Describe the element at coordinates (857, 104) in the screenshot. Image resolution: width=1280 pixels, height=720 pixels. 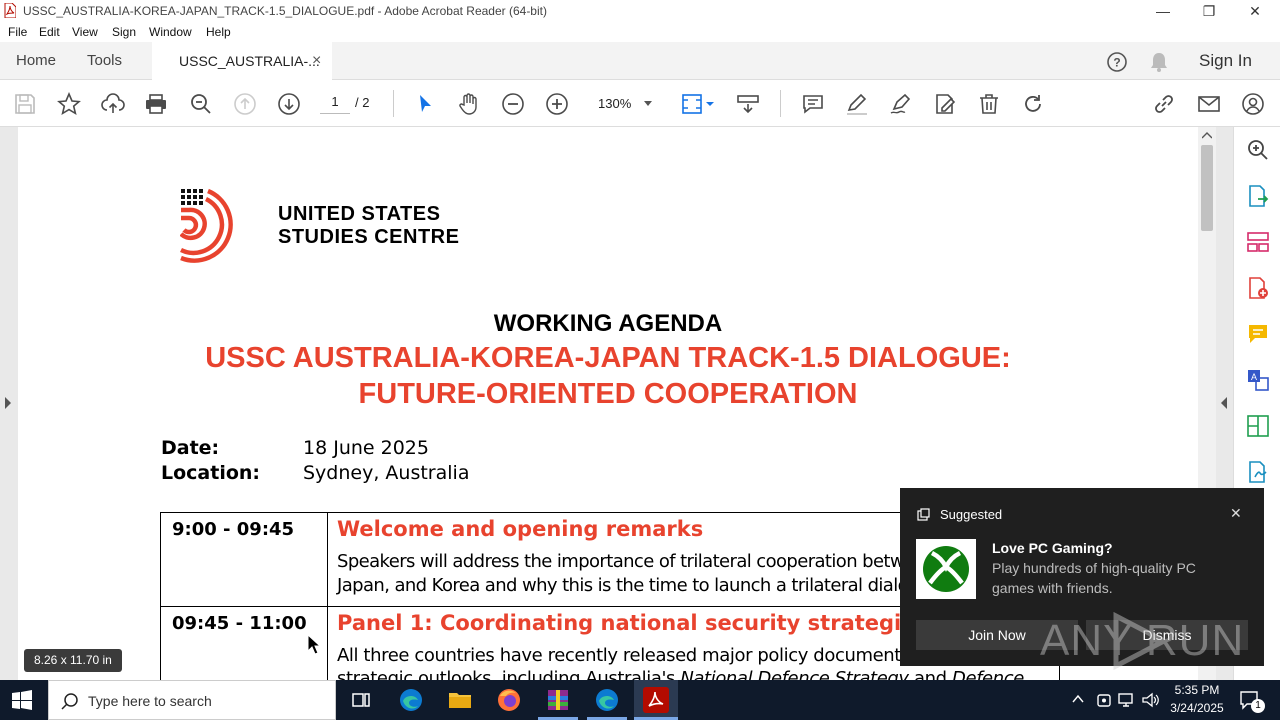
I see `highlight-pen-icon` at that location.